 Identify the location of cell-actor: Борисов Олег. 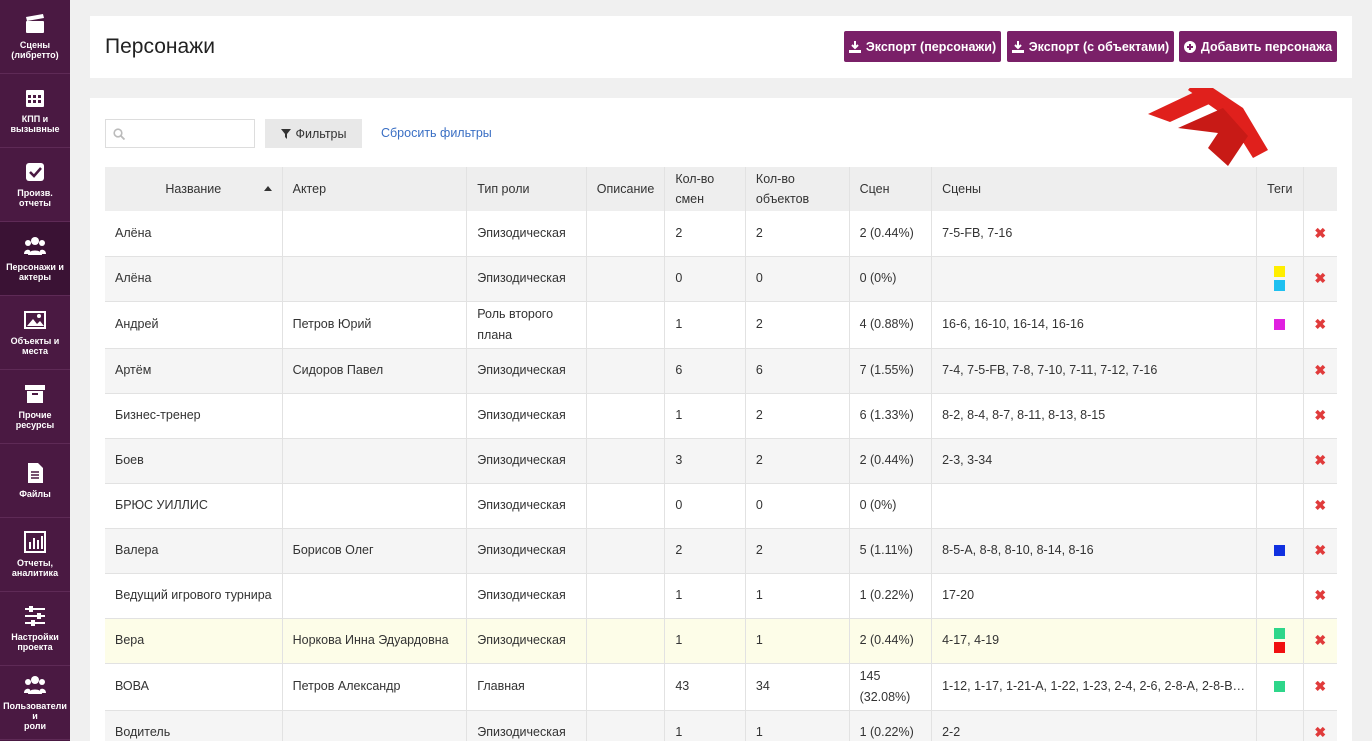
(375, 551).